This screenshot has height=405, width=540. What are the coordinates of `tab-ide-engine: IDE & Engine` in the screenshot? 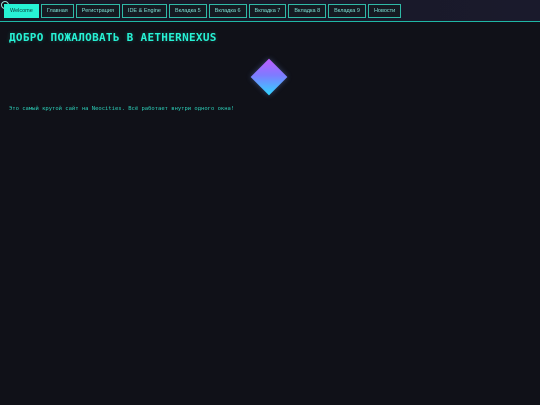 It's located at (144, 11).